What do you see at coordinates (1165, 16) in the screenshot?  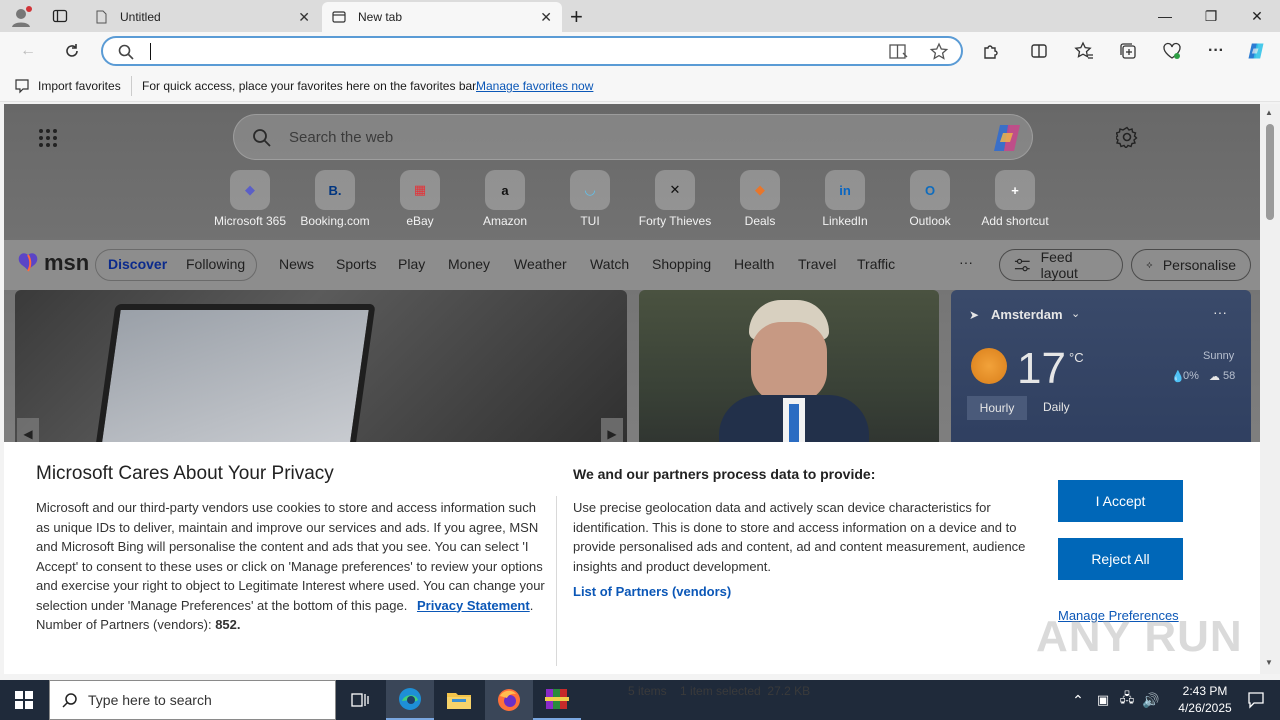 I see `minimize-button: —` at bounding box center [1165, 16].